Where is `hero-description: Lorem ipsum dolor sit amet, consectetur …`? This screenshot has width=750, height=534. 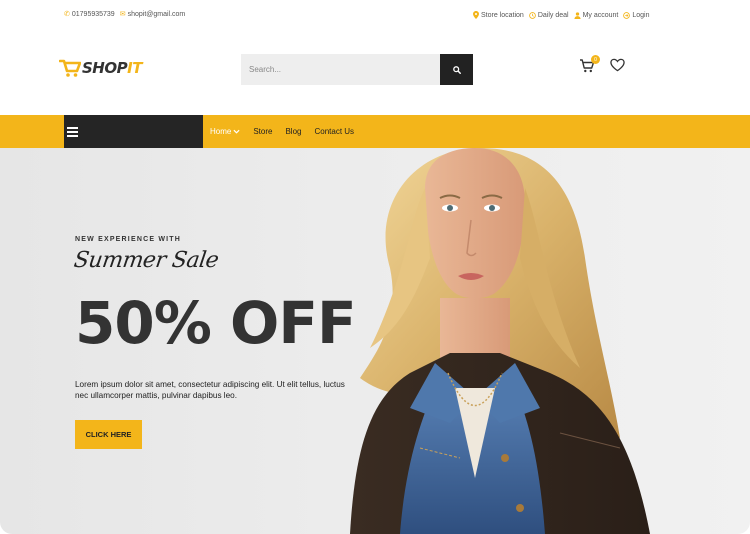
hero-description: Lorem ipsum dolor sit amet, consectetur … is located at coordinates (210, 390).